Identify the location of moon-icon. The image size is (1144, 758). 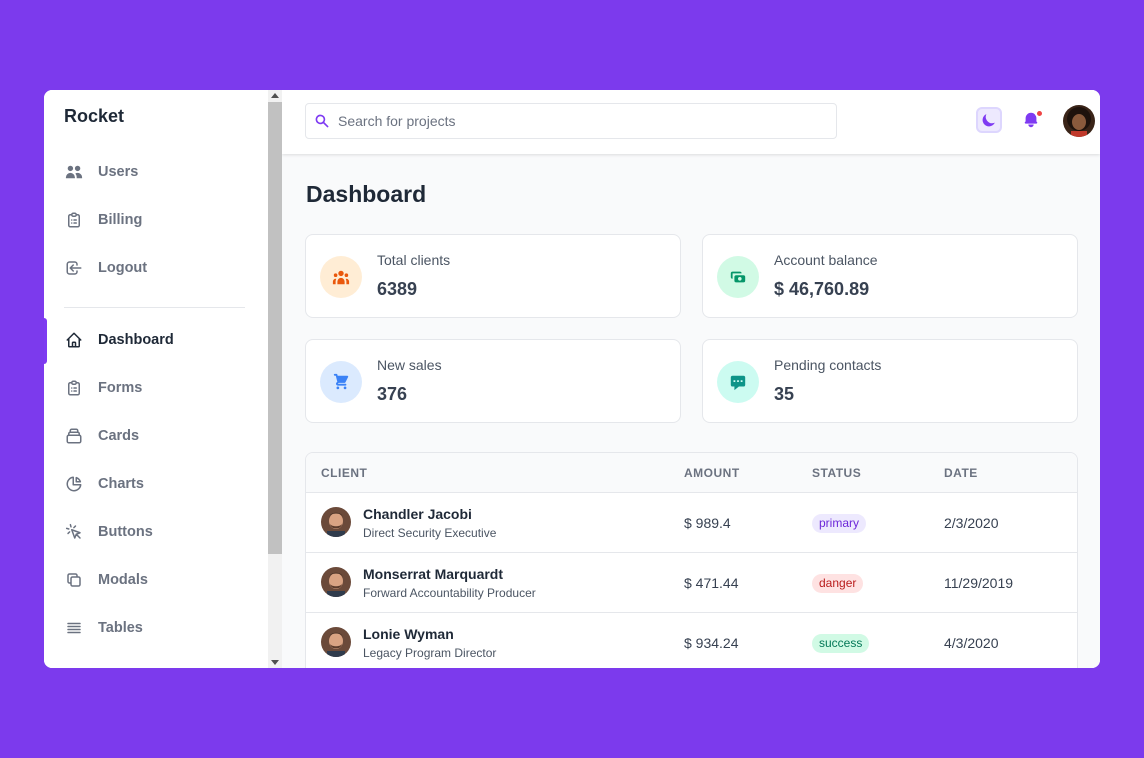
(989, 120).